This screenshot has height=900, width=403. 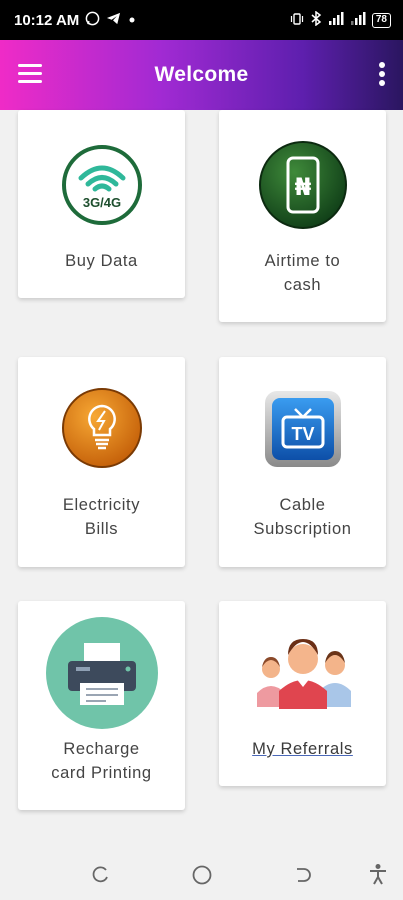 I want to click on tile-electricity-bills: Electricity Bills, so click(x=101, y=462).